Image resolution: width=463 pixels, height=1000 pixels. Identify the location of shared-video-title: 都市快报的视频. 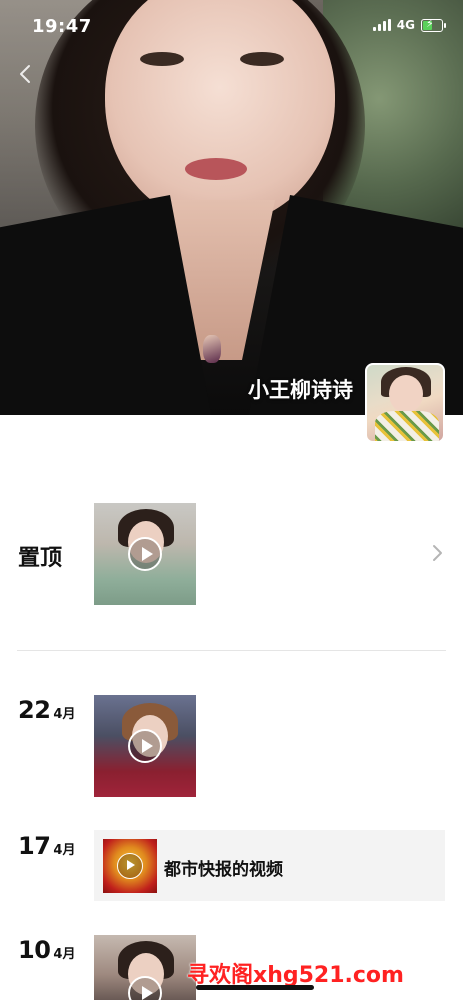
(223, 870).